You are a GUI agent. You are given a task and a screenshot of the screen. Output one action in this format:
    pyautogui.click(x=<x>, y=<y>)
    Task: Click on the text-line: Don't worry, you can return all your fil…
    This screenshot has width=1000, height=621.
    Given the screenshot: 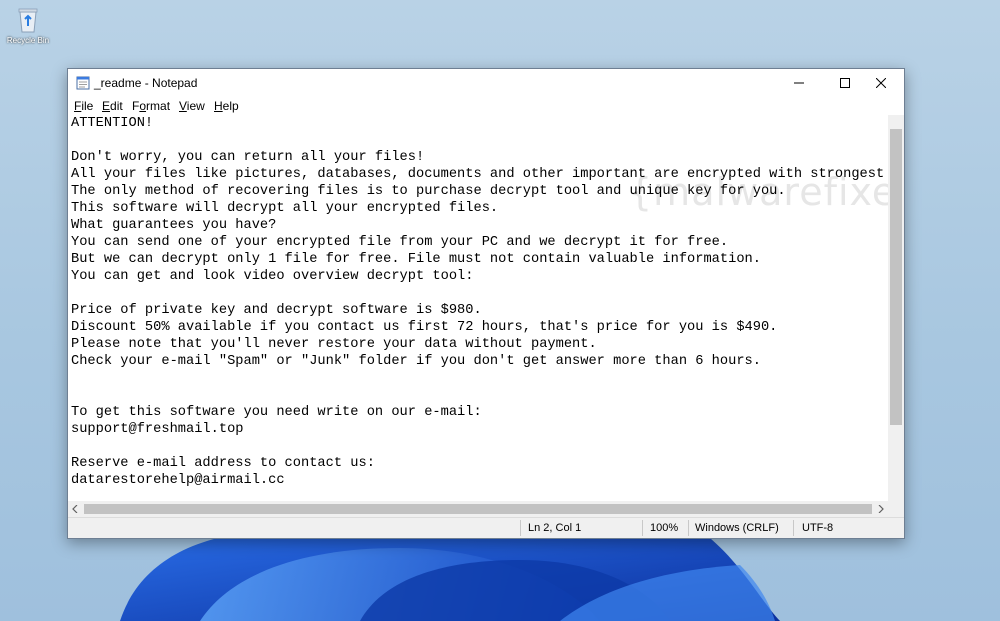 What is the action you would take?
    pyautogui.click(x=248, y=157)
    